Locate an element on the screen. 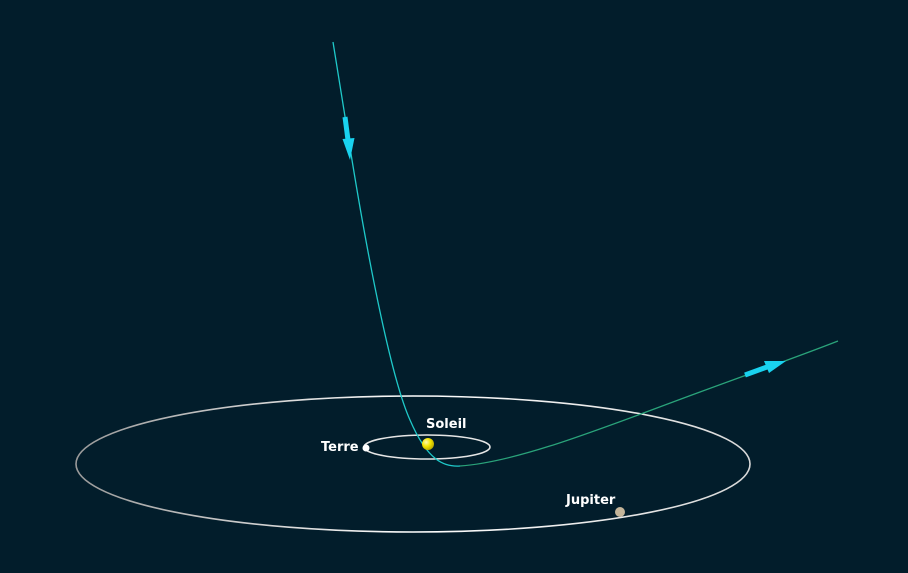 This screenshot has height=573, width=908. incoming-direction-arrow is located at coordinates (348, 138).